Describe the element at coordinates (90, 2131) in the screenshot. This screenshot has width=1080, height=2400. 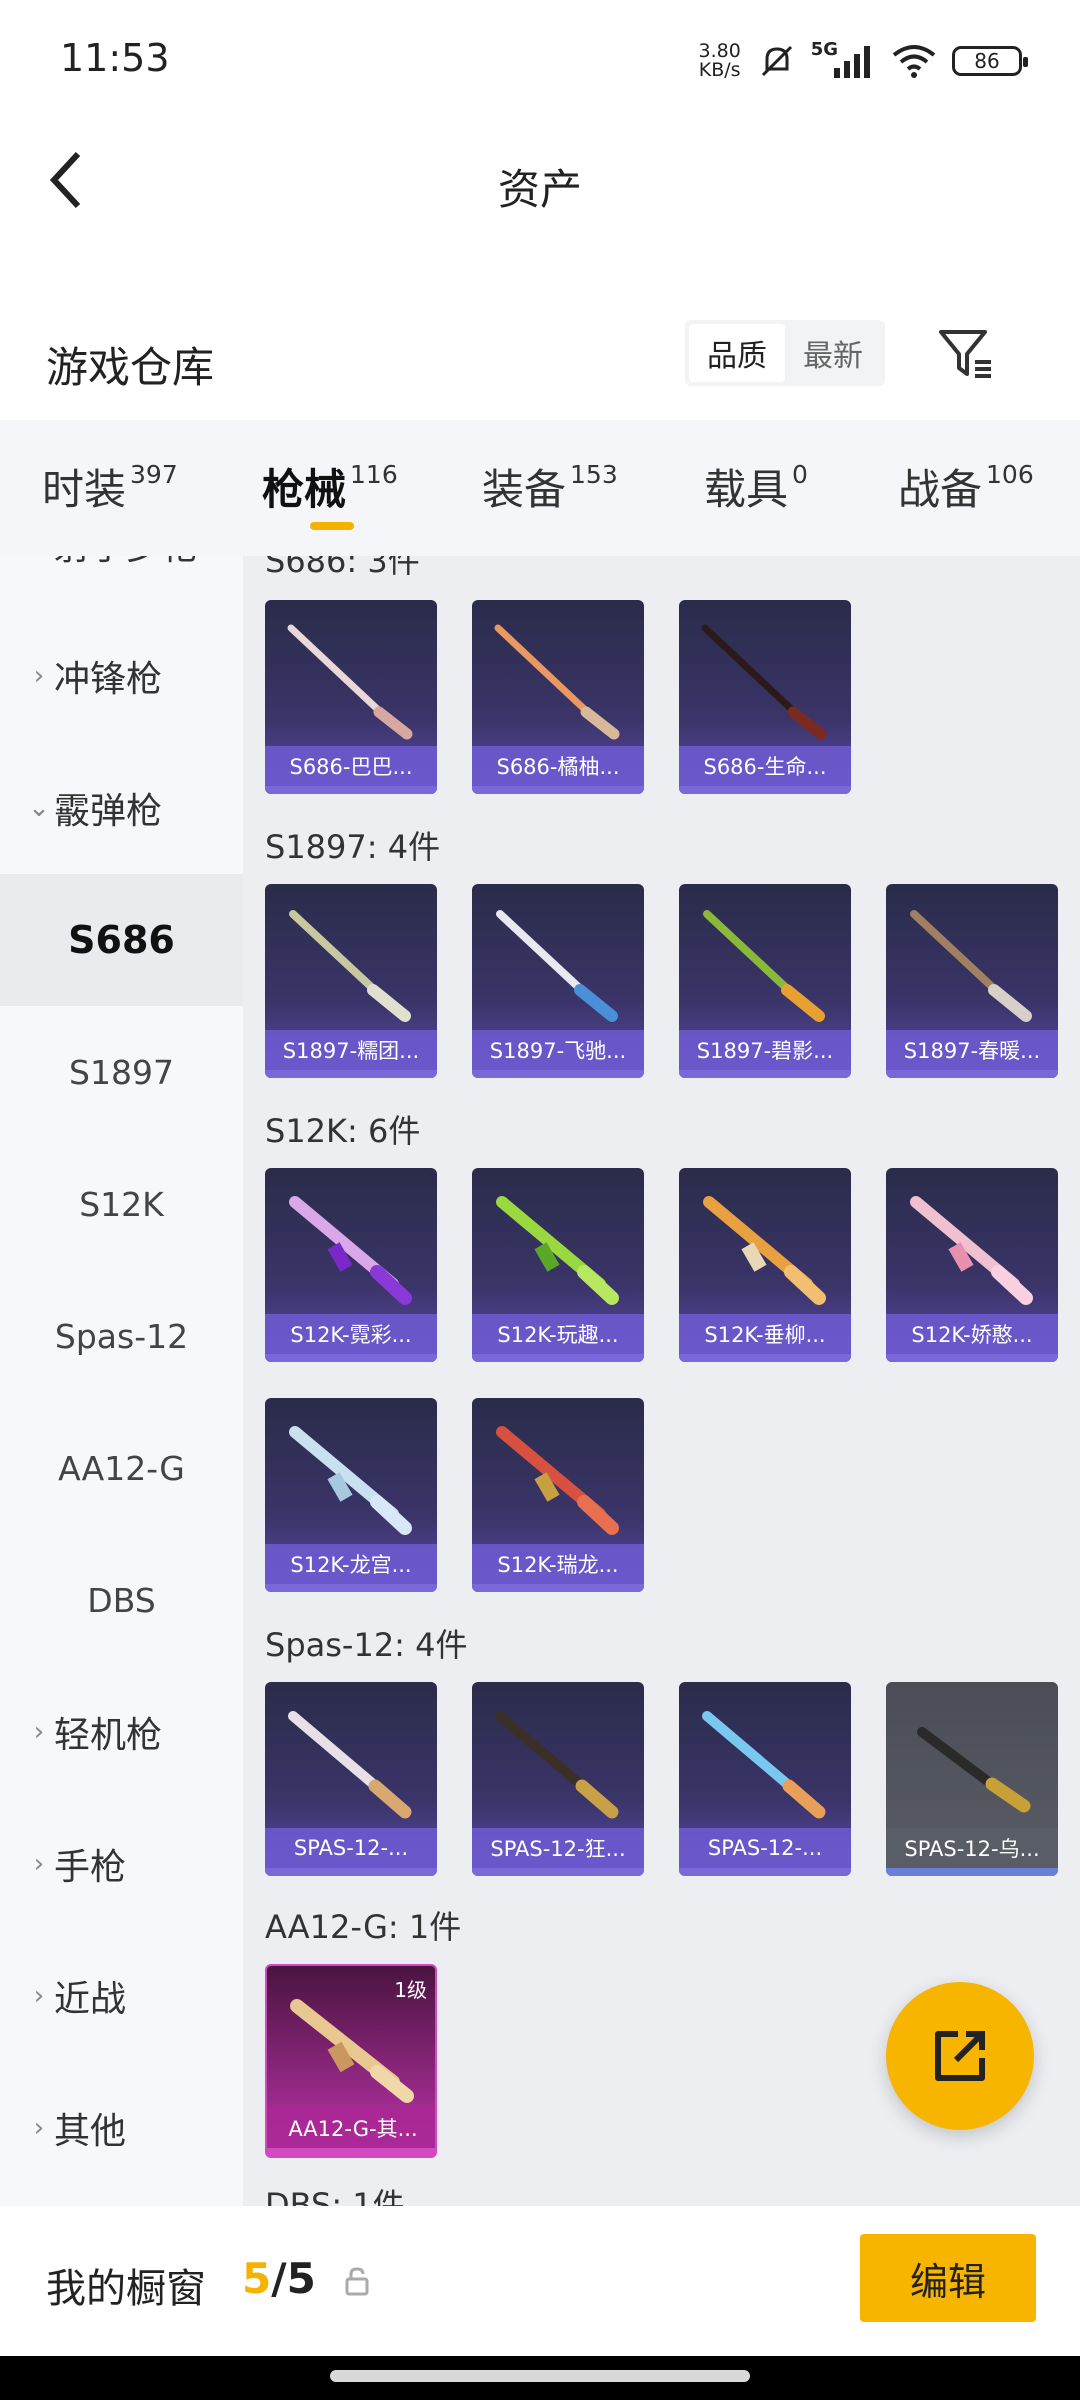
I see `sidebar-item-label: 其他` at that location.